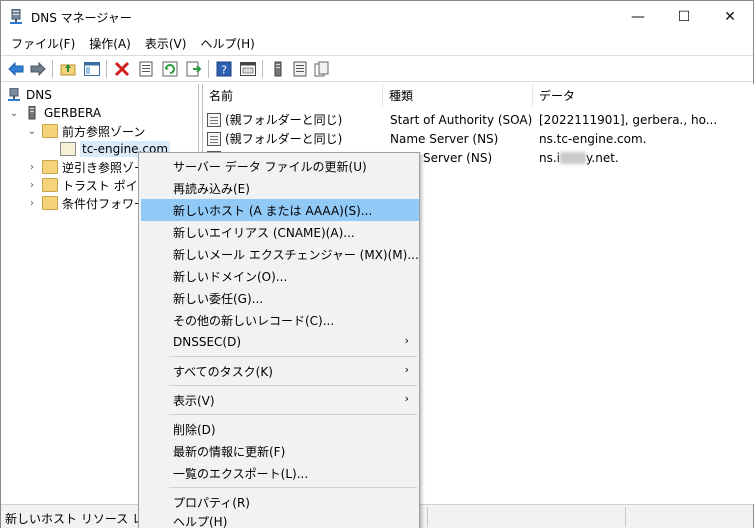 The width and height of the screenshot is (754, 528). Describe the element at coordinates (223, 371) in the screenshot. I see `menu-item-label: すべてのタスク(K)` at that location.